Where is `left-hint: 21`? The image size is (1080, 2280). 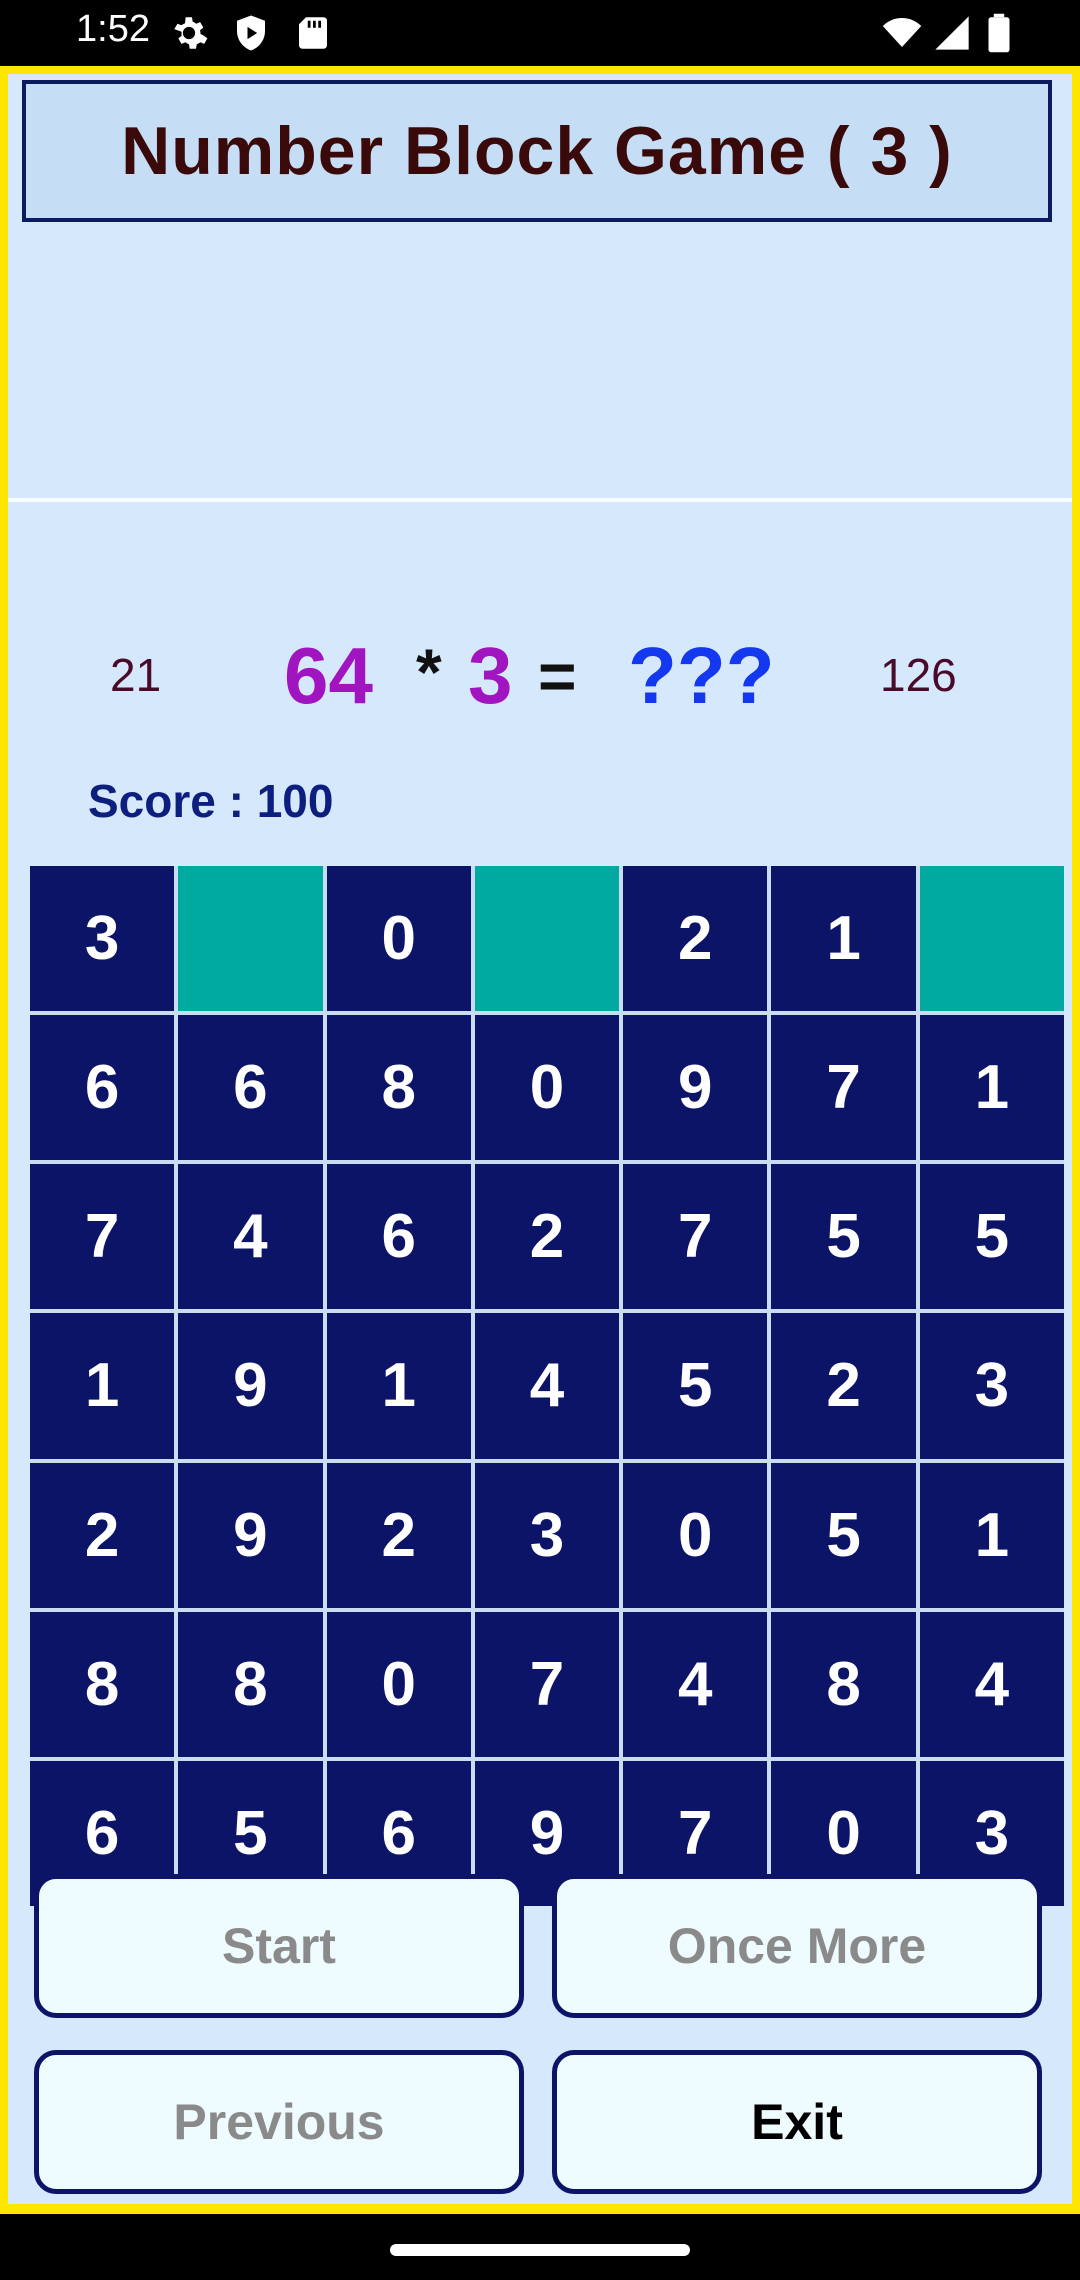
left-hint: 21 is located at coordinates (136, 675).